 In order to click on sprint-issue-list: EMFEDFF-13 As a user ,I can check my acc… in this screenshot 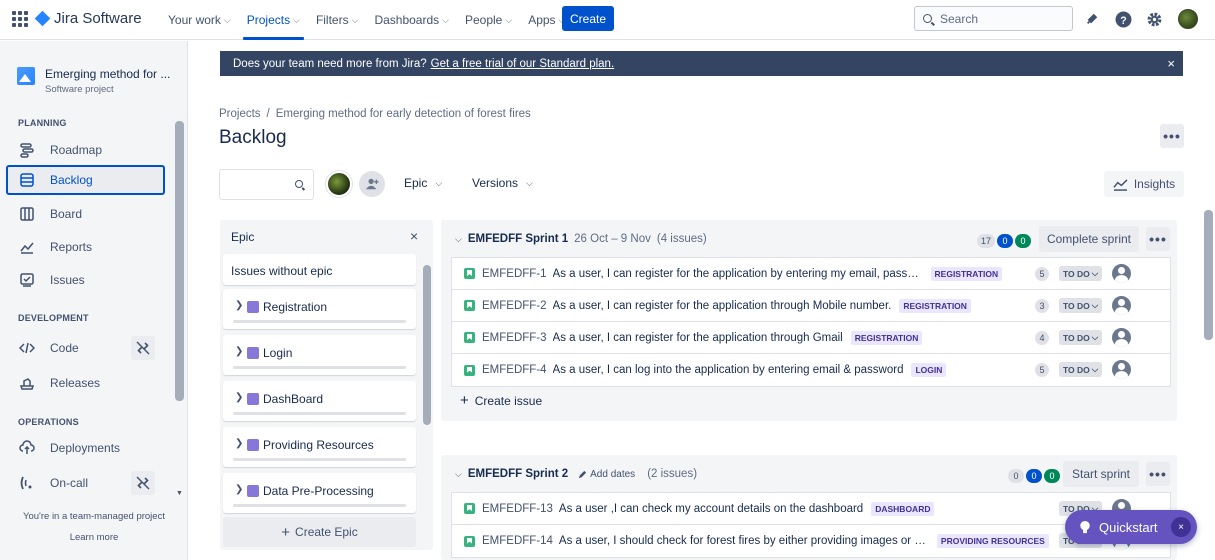, I will do `click(811, 525)`.